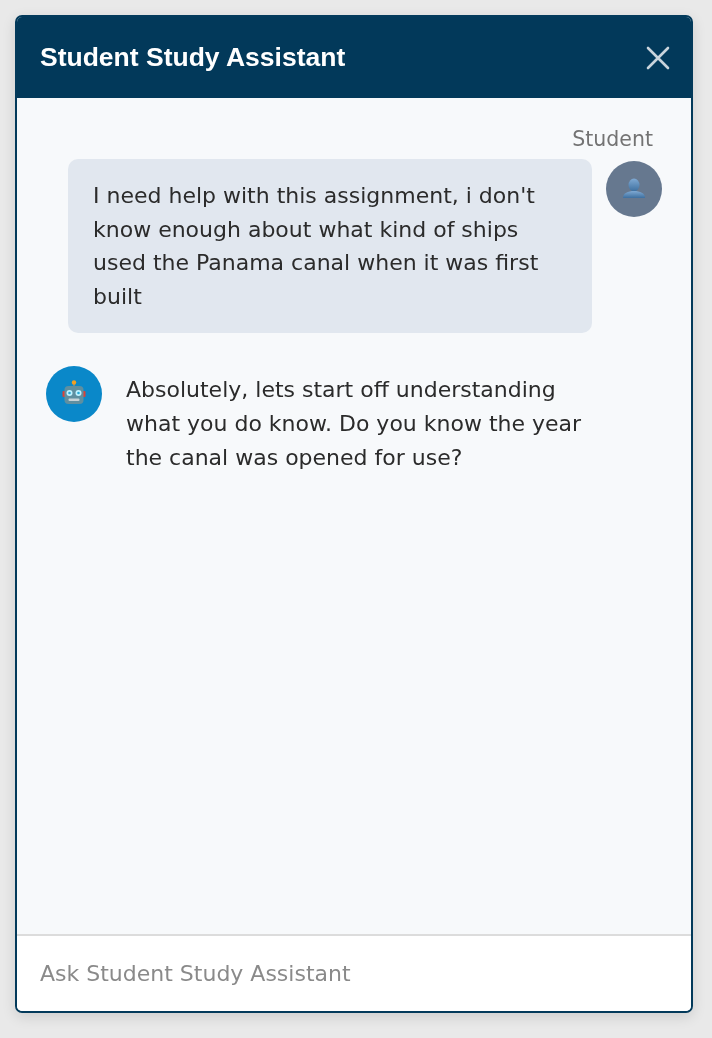  I want to click on user-avatar-icon, so click(634, 189).